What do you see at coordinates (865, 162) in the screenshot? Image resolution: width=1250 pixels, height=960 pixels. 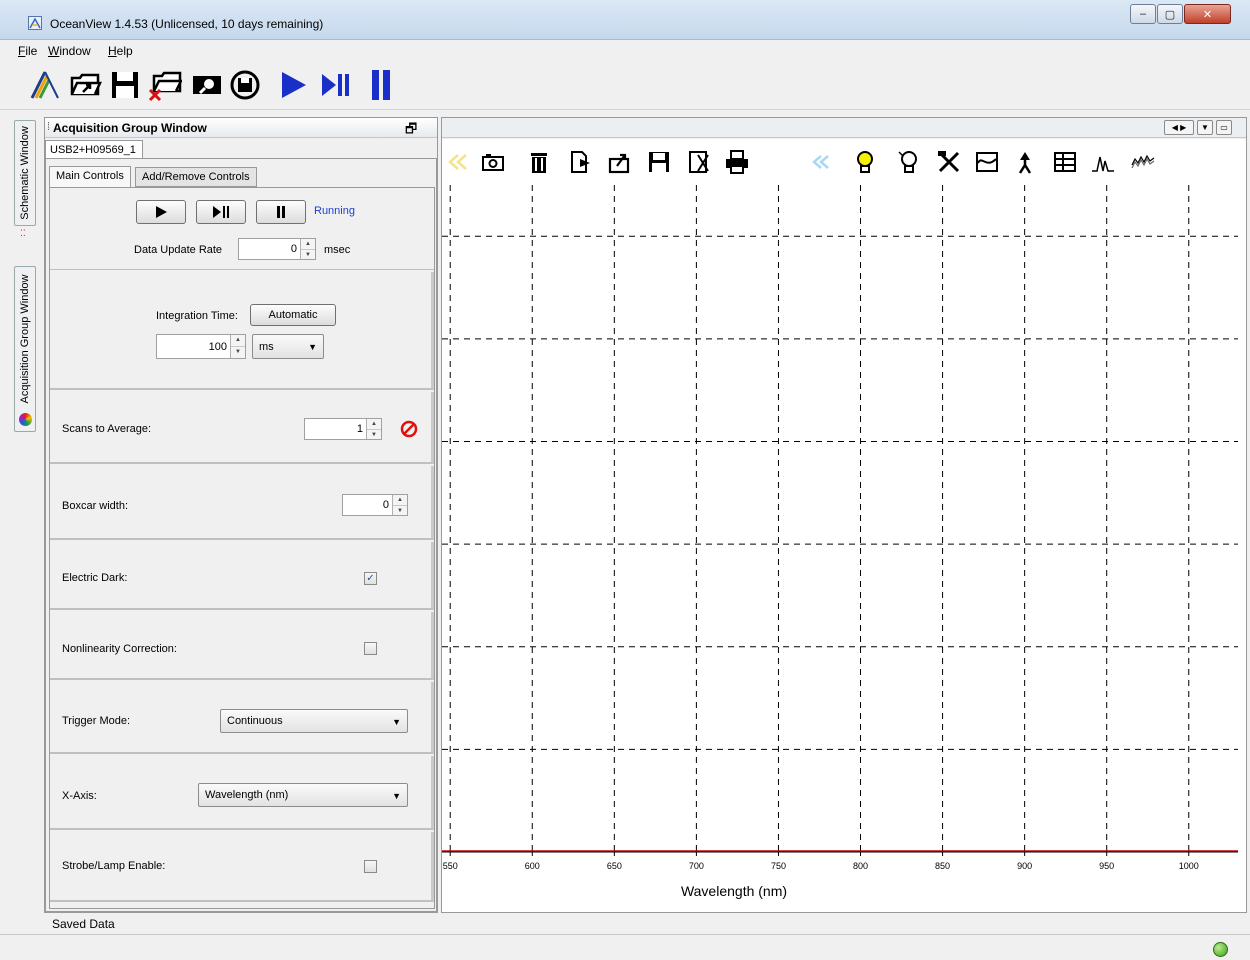 I see `store-dark-lightbulb-icon` at bounding box center [865, 162].